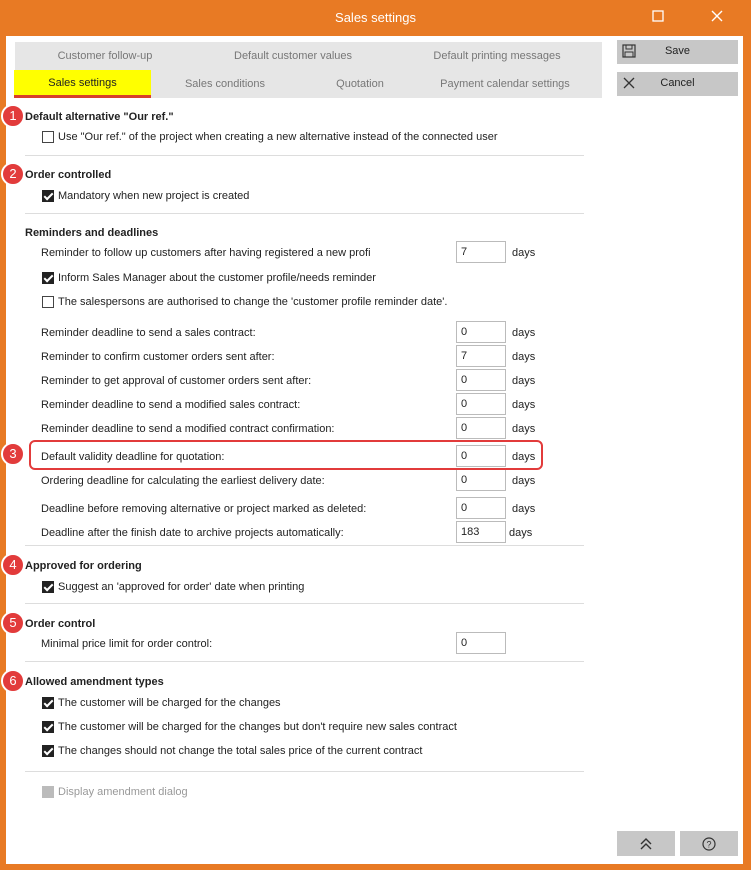 This screenshot has width=751, height=870. Describe the element at coordinates (286, 455) in the screenshot. I see `annotation-highlight-frame` at that location.